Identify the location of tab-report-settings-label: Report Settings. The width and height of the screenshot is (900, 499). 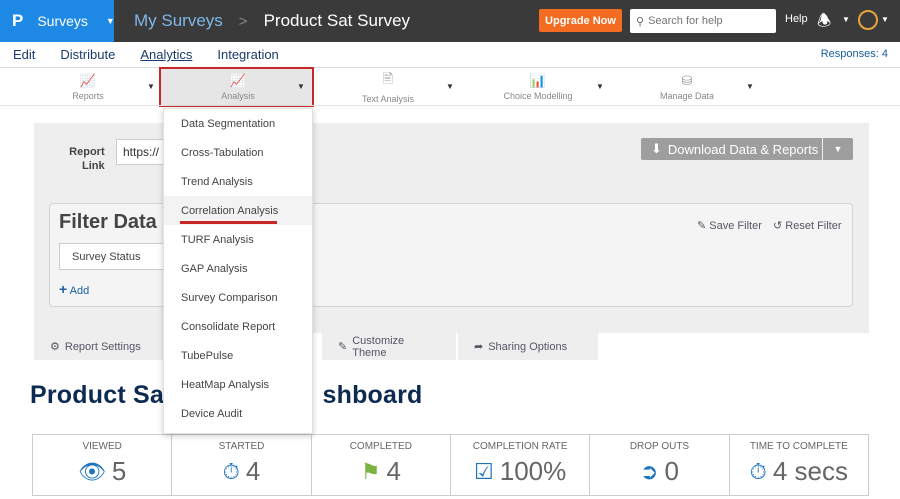
(102, 346).